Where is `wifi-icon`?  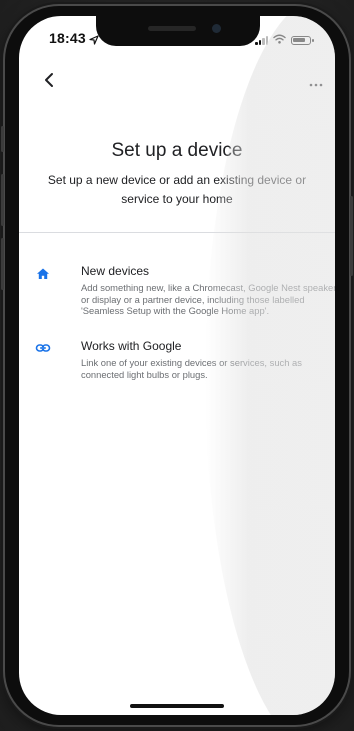 wifi-icon is located at coordinates (279, 40).